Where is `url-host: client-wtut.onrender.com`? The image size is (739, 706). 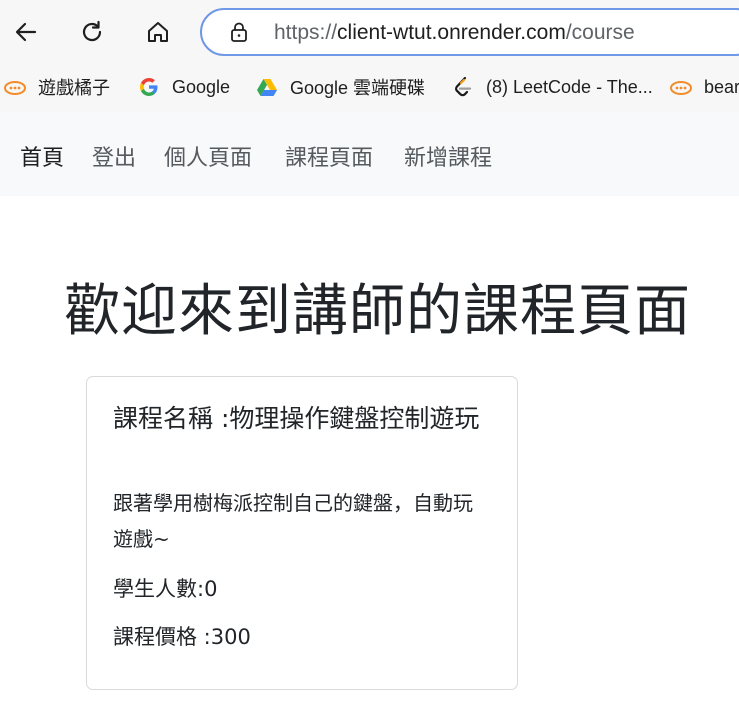 url-host: client-wtut.onrender.com is located at coordinates (451, 32).